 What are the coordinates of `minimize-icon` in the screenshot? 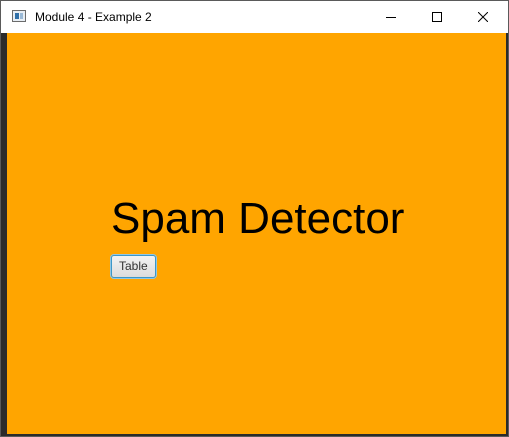 It's located at (391, 17).